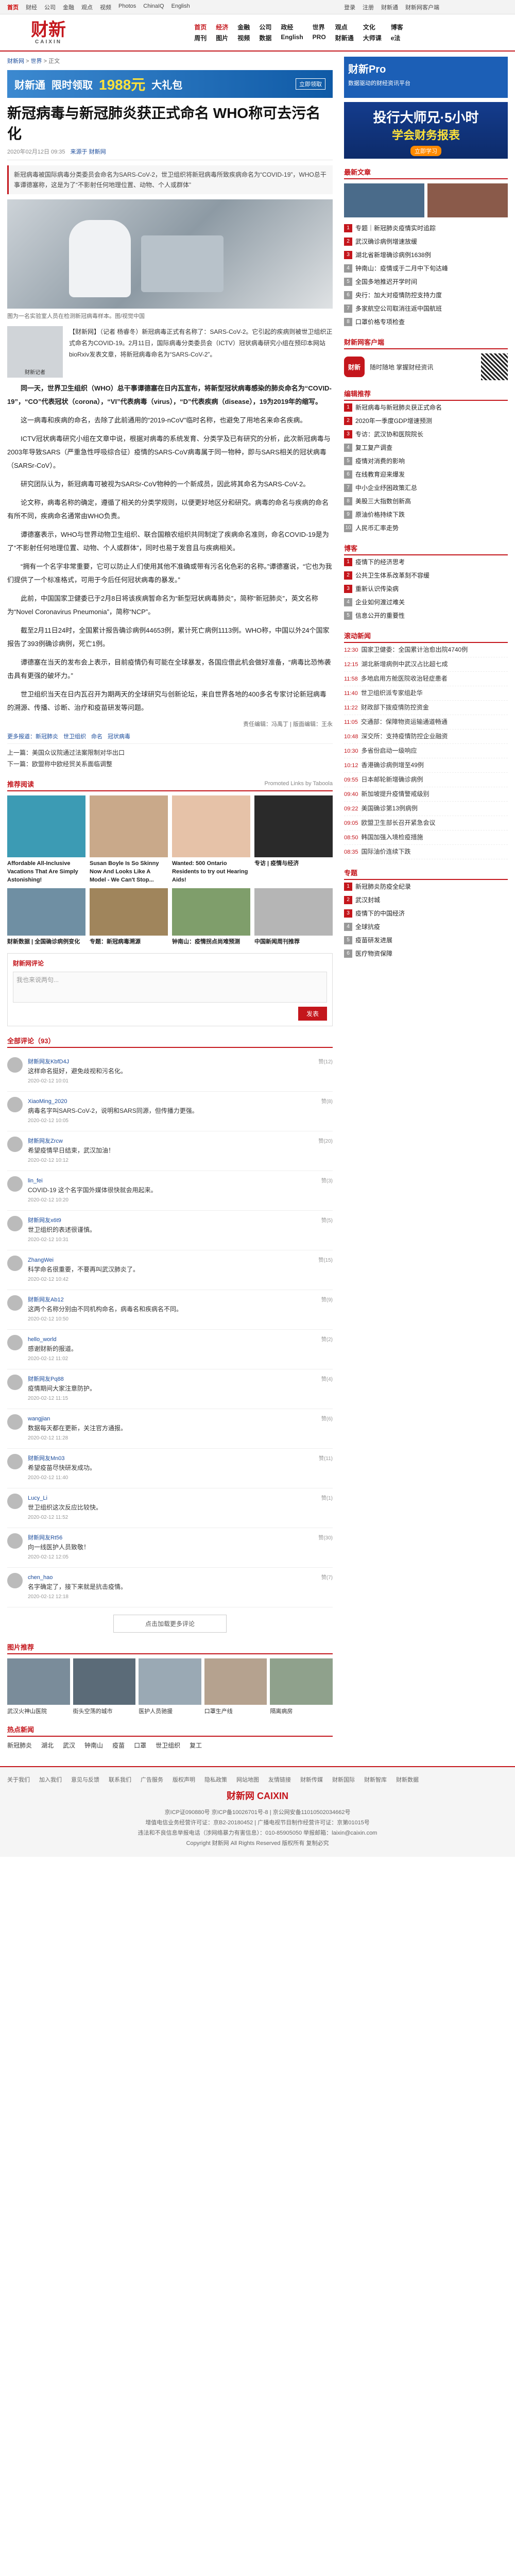 The height and width of the screenshot is (2576, 515). Describe the element at coordinates (426, 151) in the screenshot. I see `ad2-cta: 立即学习` at that location.